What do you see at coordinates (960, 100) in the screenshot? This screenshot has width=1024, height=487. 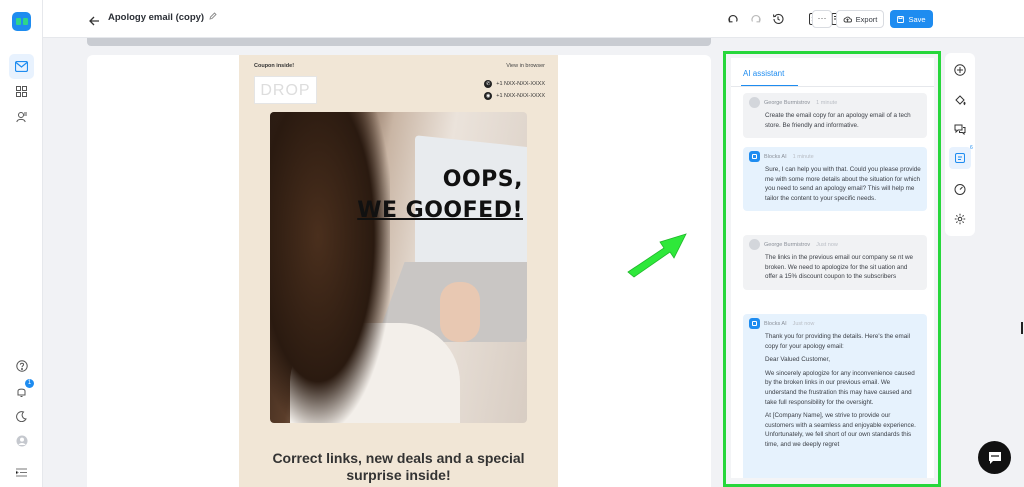 I see `paint-bucket-icon` at bounding box center [960, 100].